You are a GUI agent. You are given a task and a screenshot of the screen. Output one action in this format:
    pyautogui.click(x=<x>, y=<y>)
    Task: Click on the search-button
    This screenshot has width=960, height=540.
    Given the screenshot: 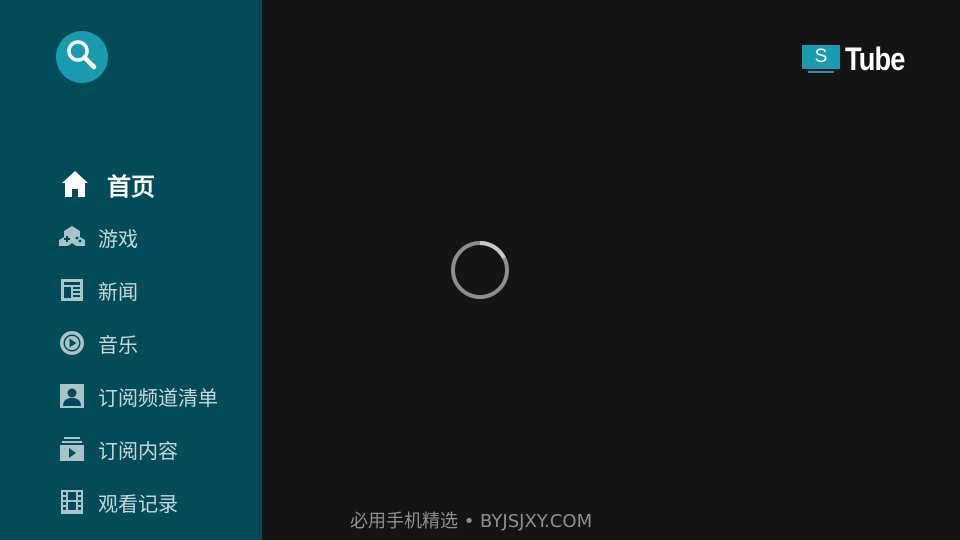 What is the action you would take?
    pyautogui.click(x=82, y=57)
    